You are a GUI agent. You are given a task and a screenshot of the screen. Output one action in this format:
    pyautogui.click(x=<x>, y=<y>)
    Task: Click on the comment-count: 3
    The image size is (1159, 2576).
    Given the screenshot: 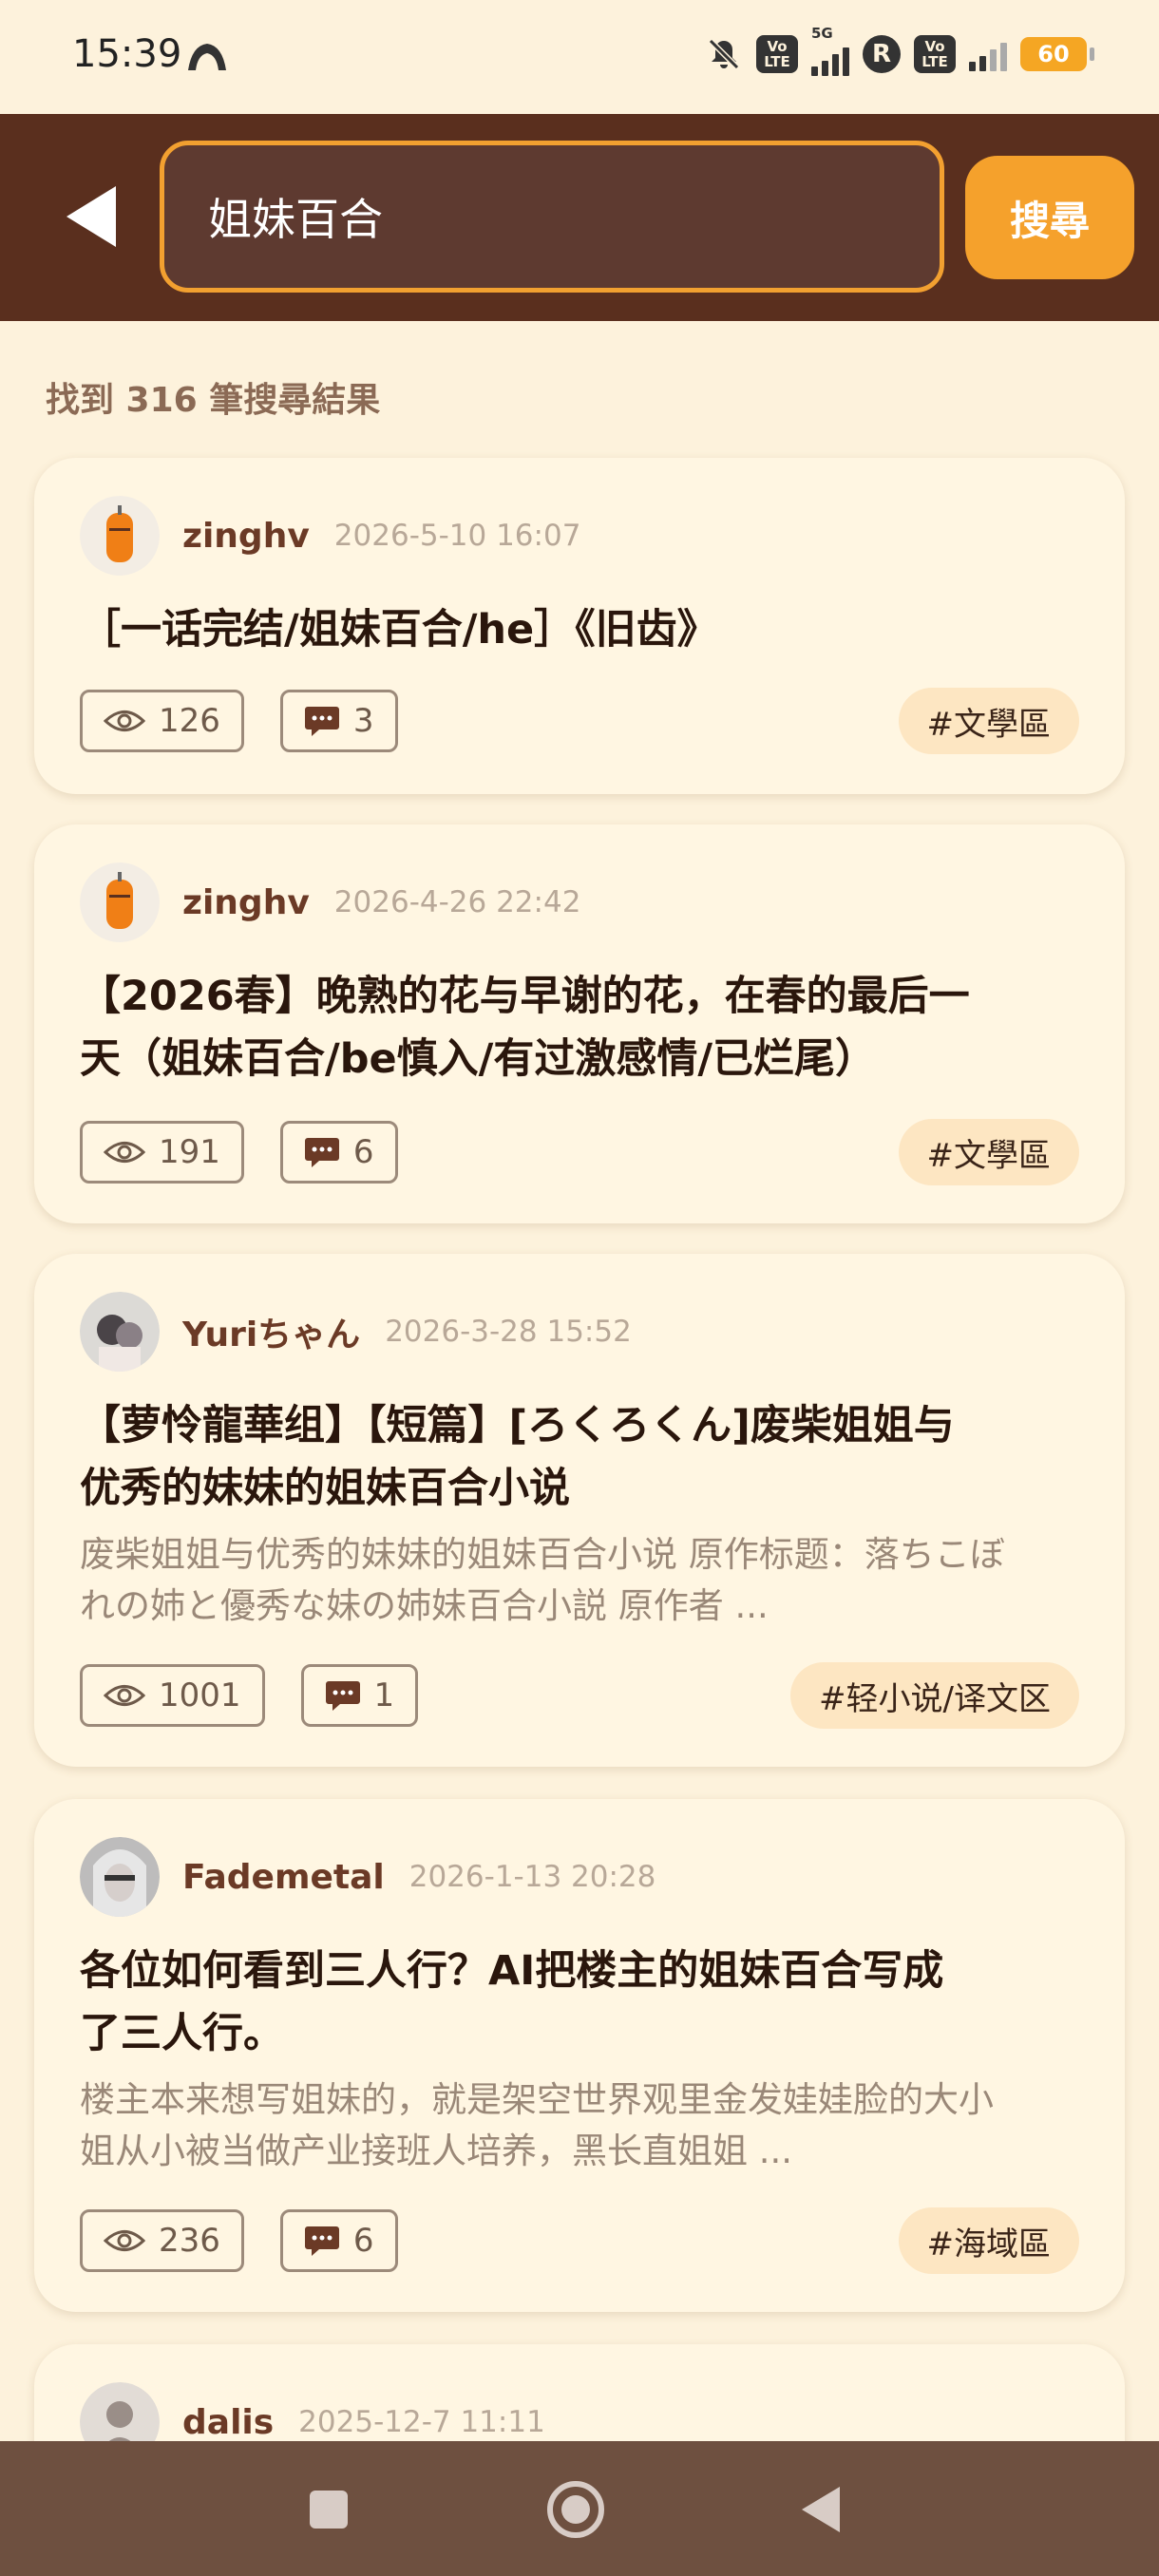 What is the action you would take?
    pyautogui.click(x=338, y=721)
    